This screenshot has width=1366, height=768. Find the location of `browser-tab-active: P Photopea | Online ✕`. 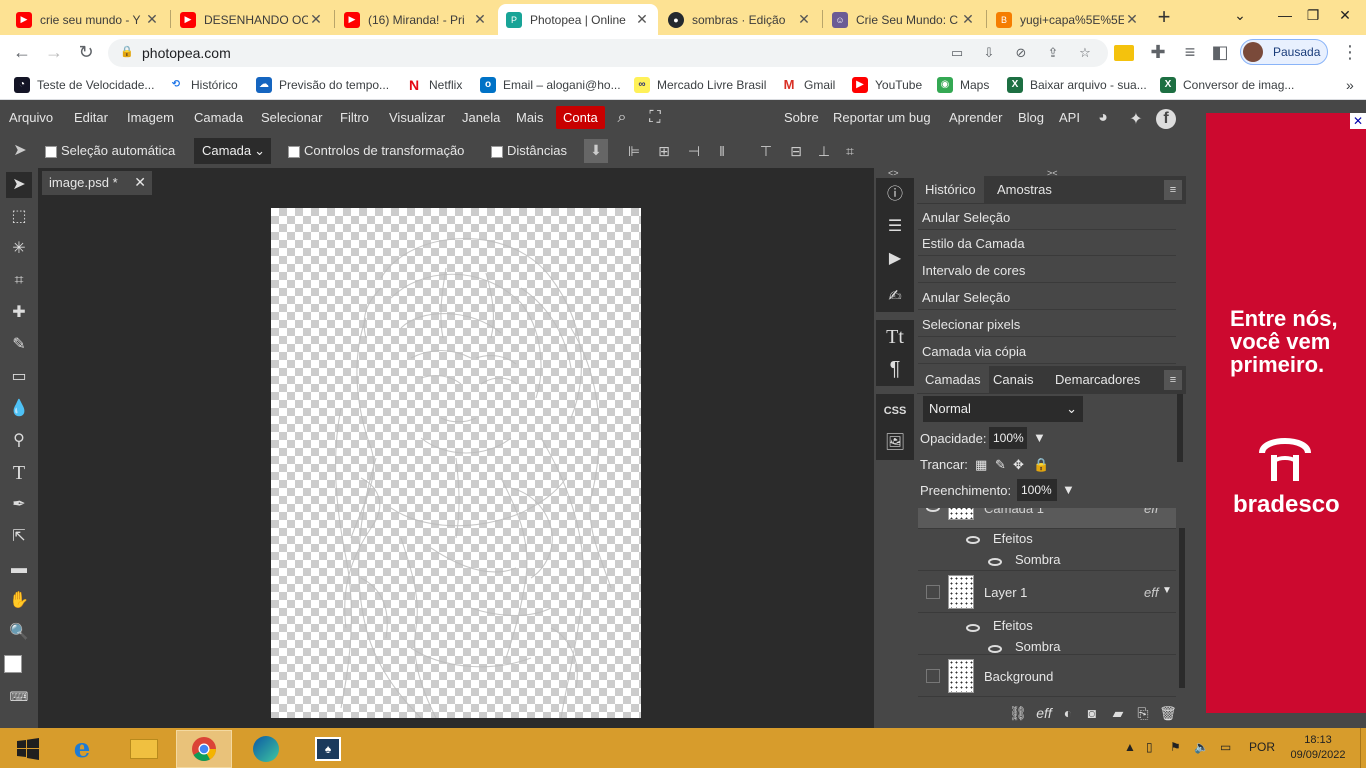

browser-tab-active: P Photopea | Online ✕ is located at coordinates (578, 19).